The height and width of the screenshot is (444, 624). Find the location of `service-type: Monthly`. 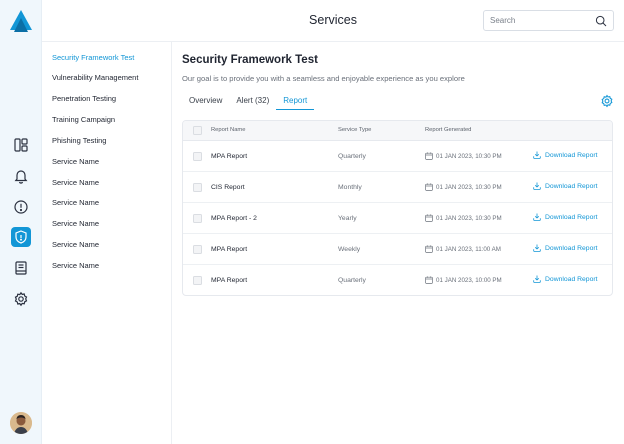

service-type: Monthly is located at coordinates (350, 187).